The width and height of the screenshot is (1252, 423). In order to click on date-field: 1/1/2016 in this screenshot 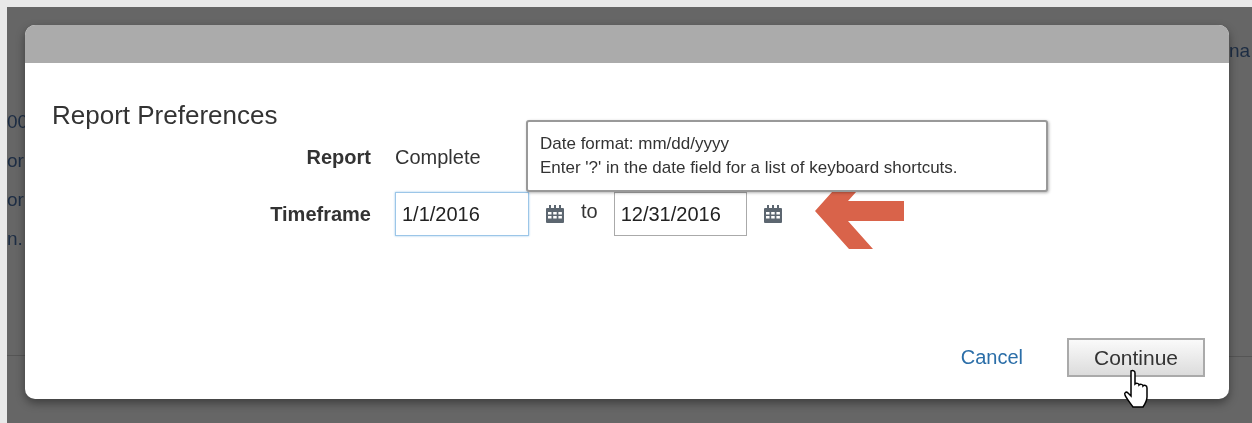, I will do `click(462, 214)`.